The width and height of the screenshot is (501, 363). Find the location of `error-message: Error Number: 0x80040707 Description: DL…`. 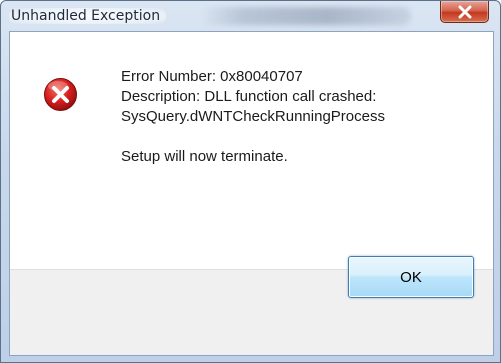

error-message: Error Number: 0x80040707 Description: DL… is located at coordinates (253, 117).